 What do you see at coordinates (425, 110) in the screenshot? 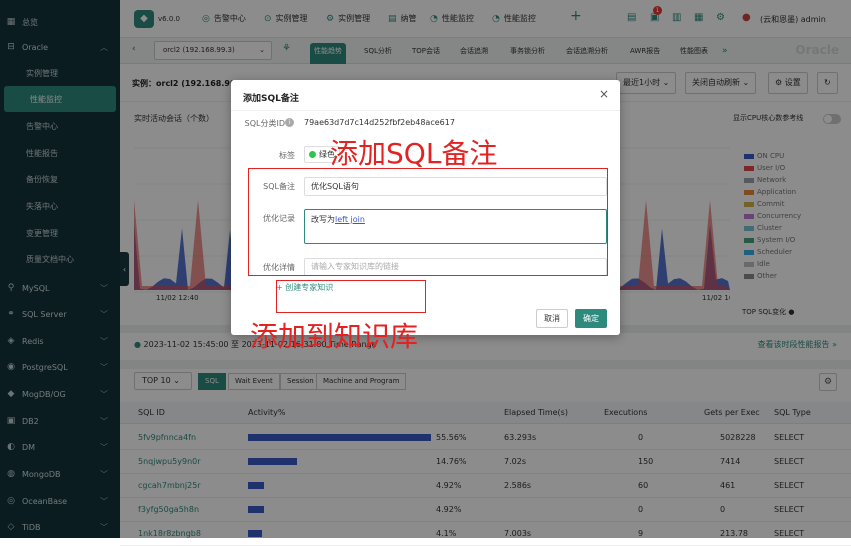
I see `divider` at bounding box center [425, 110].